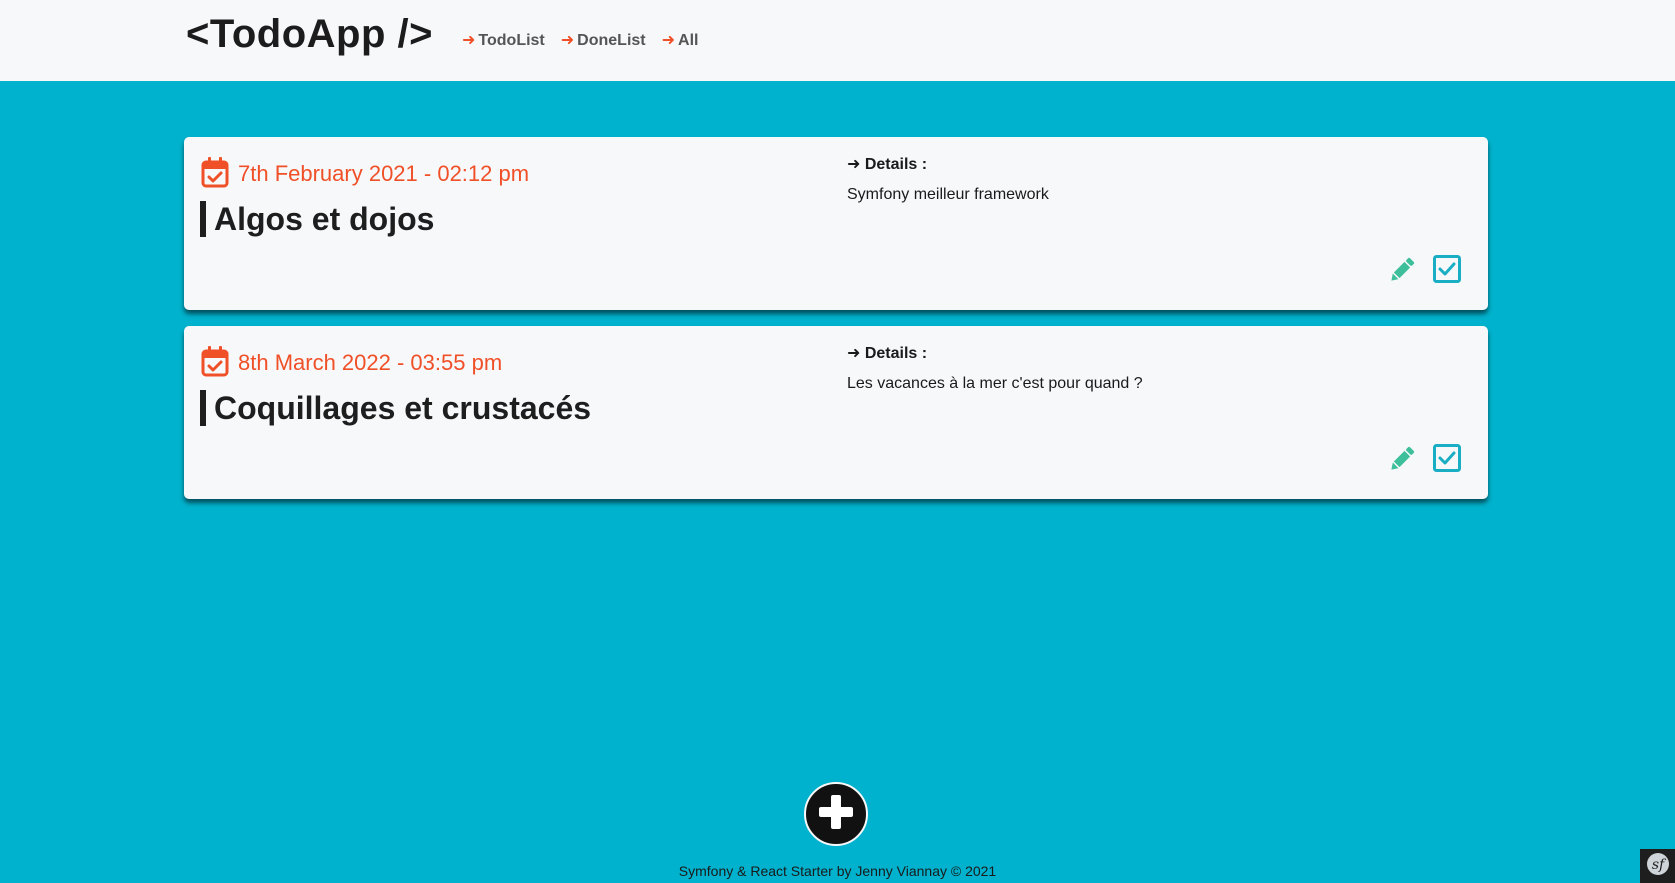  Describe the element at coordinates (948, 194) in the screenshot. I see `details-text: Symfony meilleur framework` at that location.